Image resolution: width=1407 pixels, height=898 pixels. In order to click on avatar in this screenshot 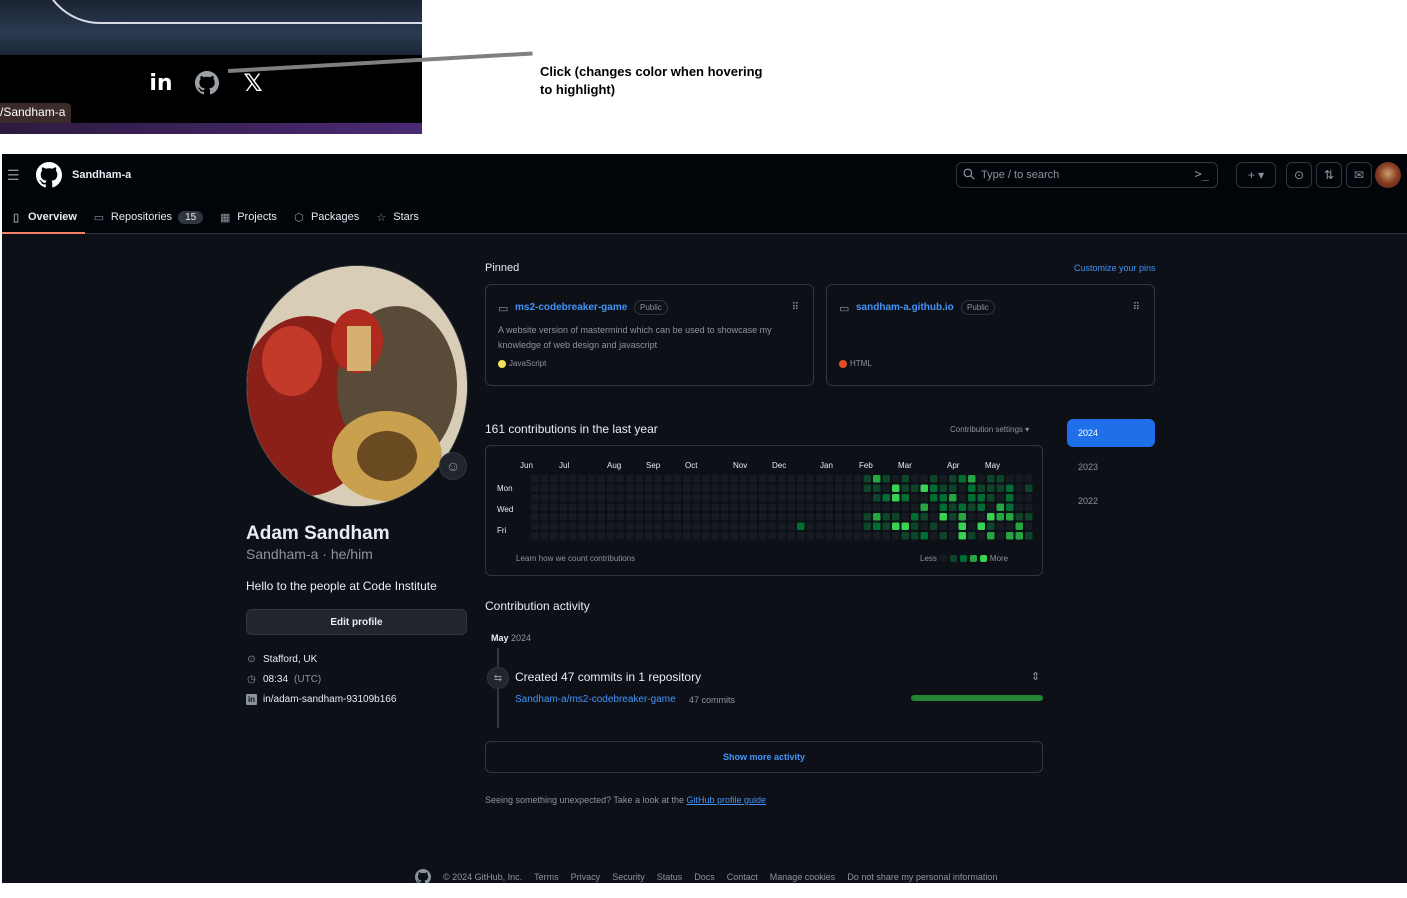, I will do `click(1388, 175)`.